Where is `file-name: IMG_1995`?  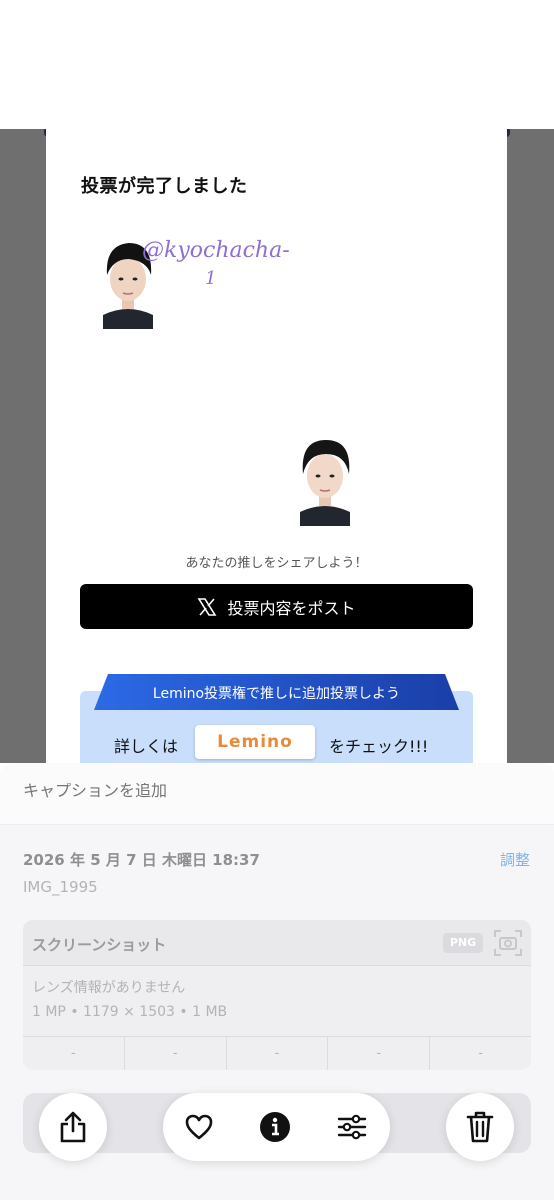 file-name: IMG_1995 is located at coordinates (60, 887).